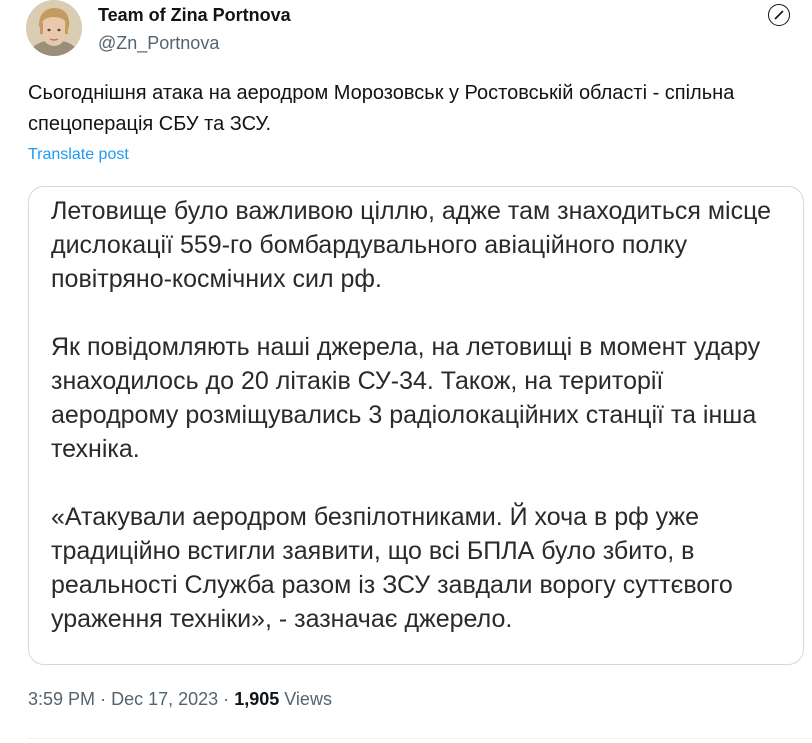  I want to click on author-handle: @Zn_Portnova, so click(194, 43).